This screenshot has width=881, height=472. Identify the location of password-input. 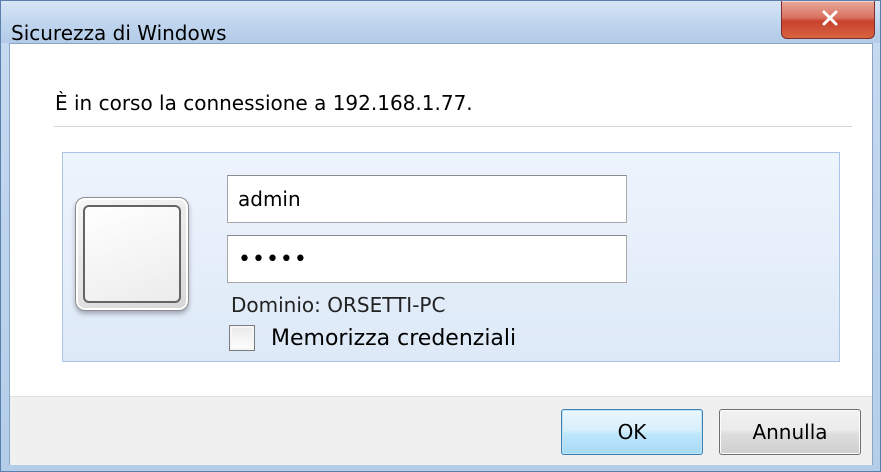
(427, 259).